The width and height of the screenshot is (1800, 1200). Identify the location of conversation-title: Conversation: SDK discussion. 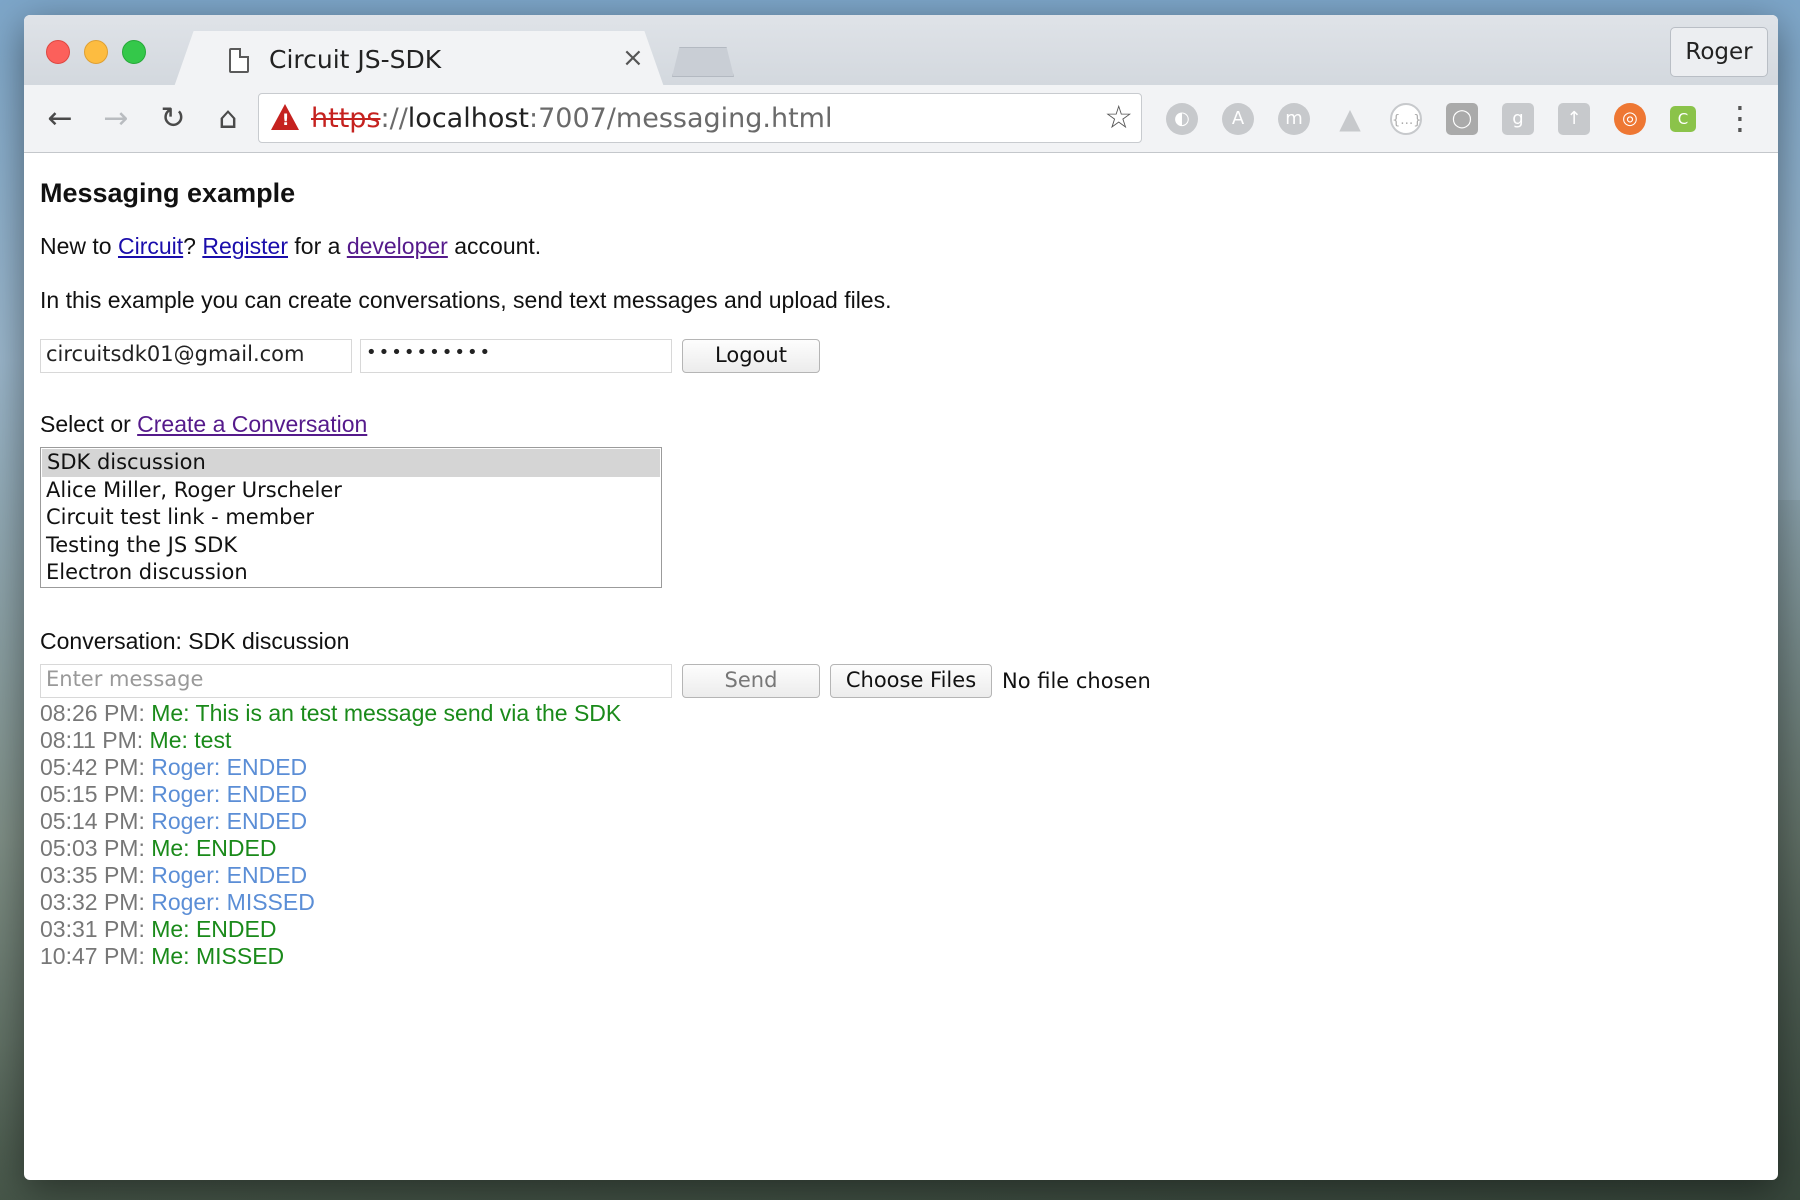
(195, 641).